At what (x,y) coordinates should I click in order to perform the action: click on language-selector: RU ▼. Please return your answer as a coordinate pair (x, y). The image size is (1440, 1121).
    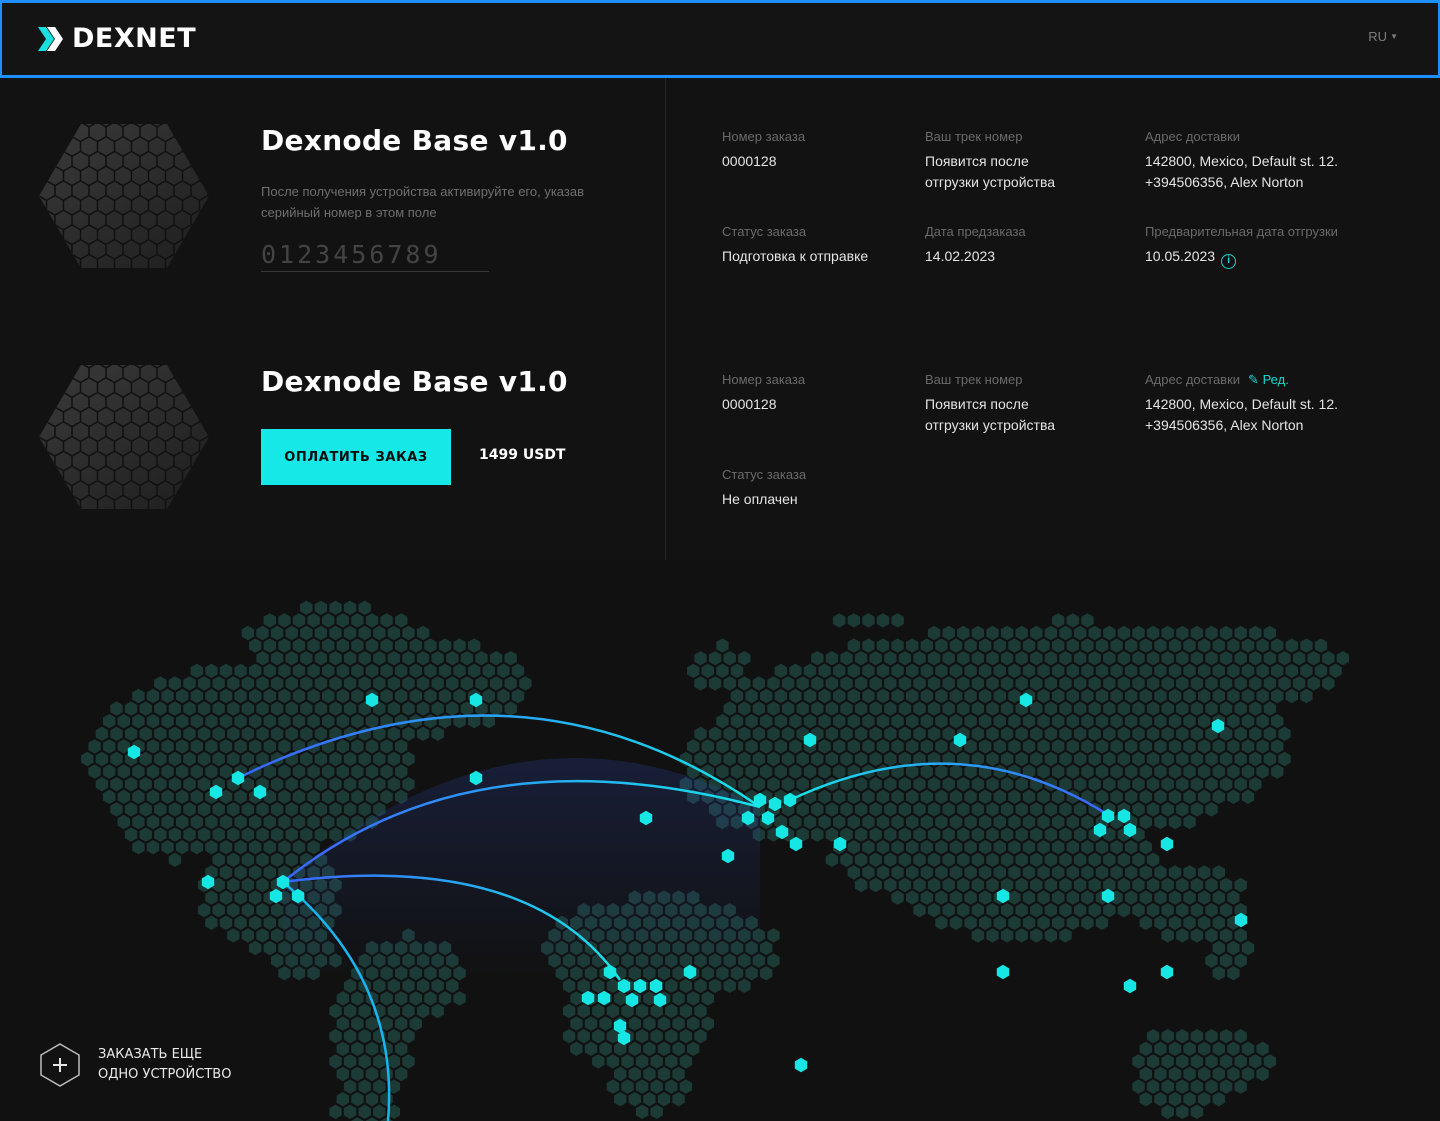
    Looking at the image, I should click on (1383, 36).